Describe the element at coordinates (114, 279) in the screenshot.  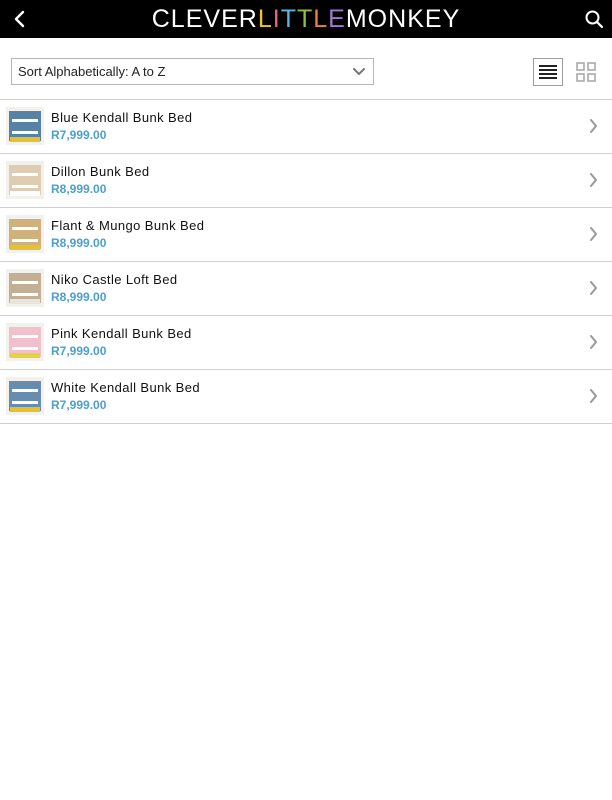
I see `product-name: Niko Castle Loft Bed` at that location.